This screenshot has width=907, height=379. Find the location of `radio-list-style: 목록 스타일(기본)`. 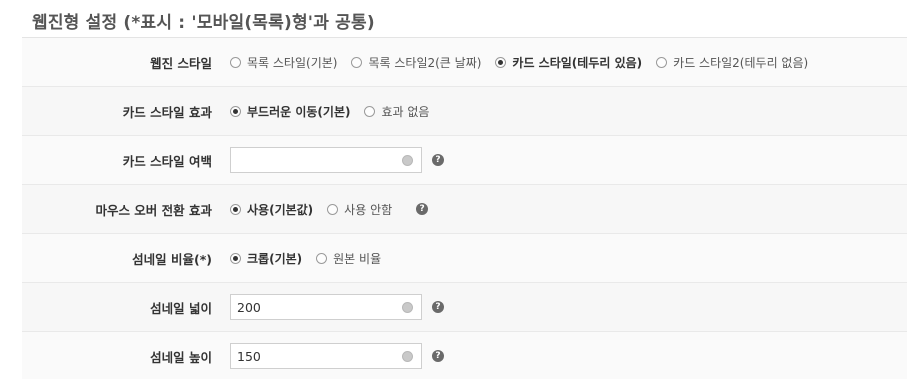

radio-list-style: 목록 스타일(기본) is located at coordinates (283, 62).